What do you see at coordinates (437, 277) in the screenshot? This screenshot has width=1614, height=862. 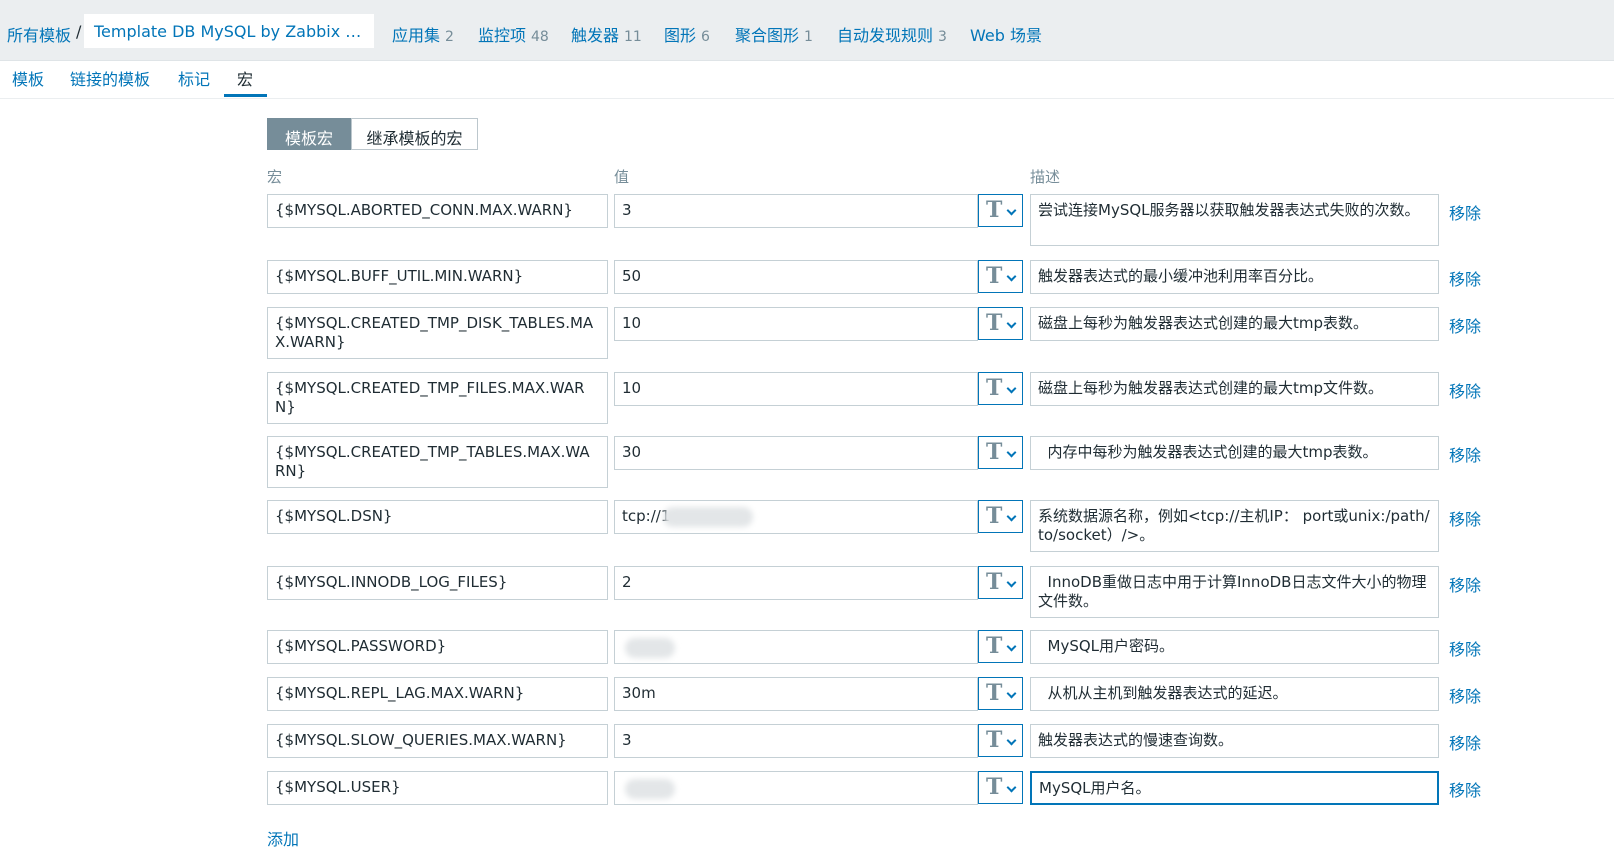 I see `macro-name-input: {$MYSQL.BUFF_UTIL.MIN.WARN}` at bounding box center [437, 277].